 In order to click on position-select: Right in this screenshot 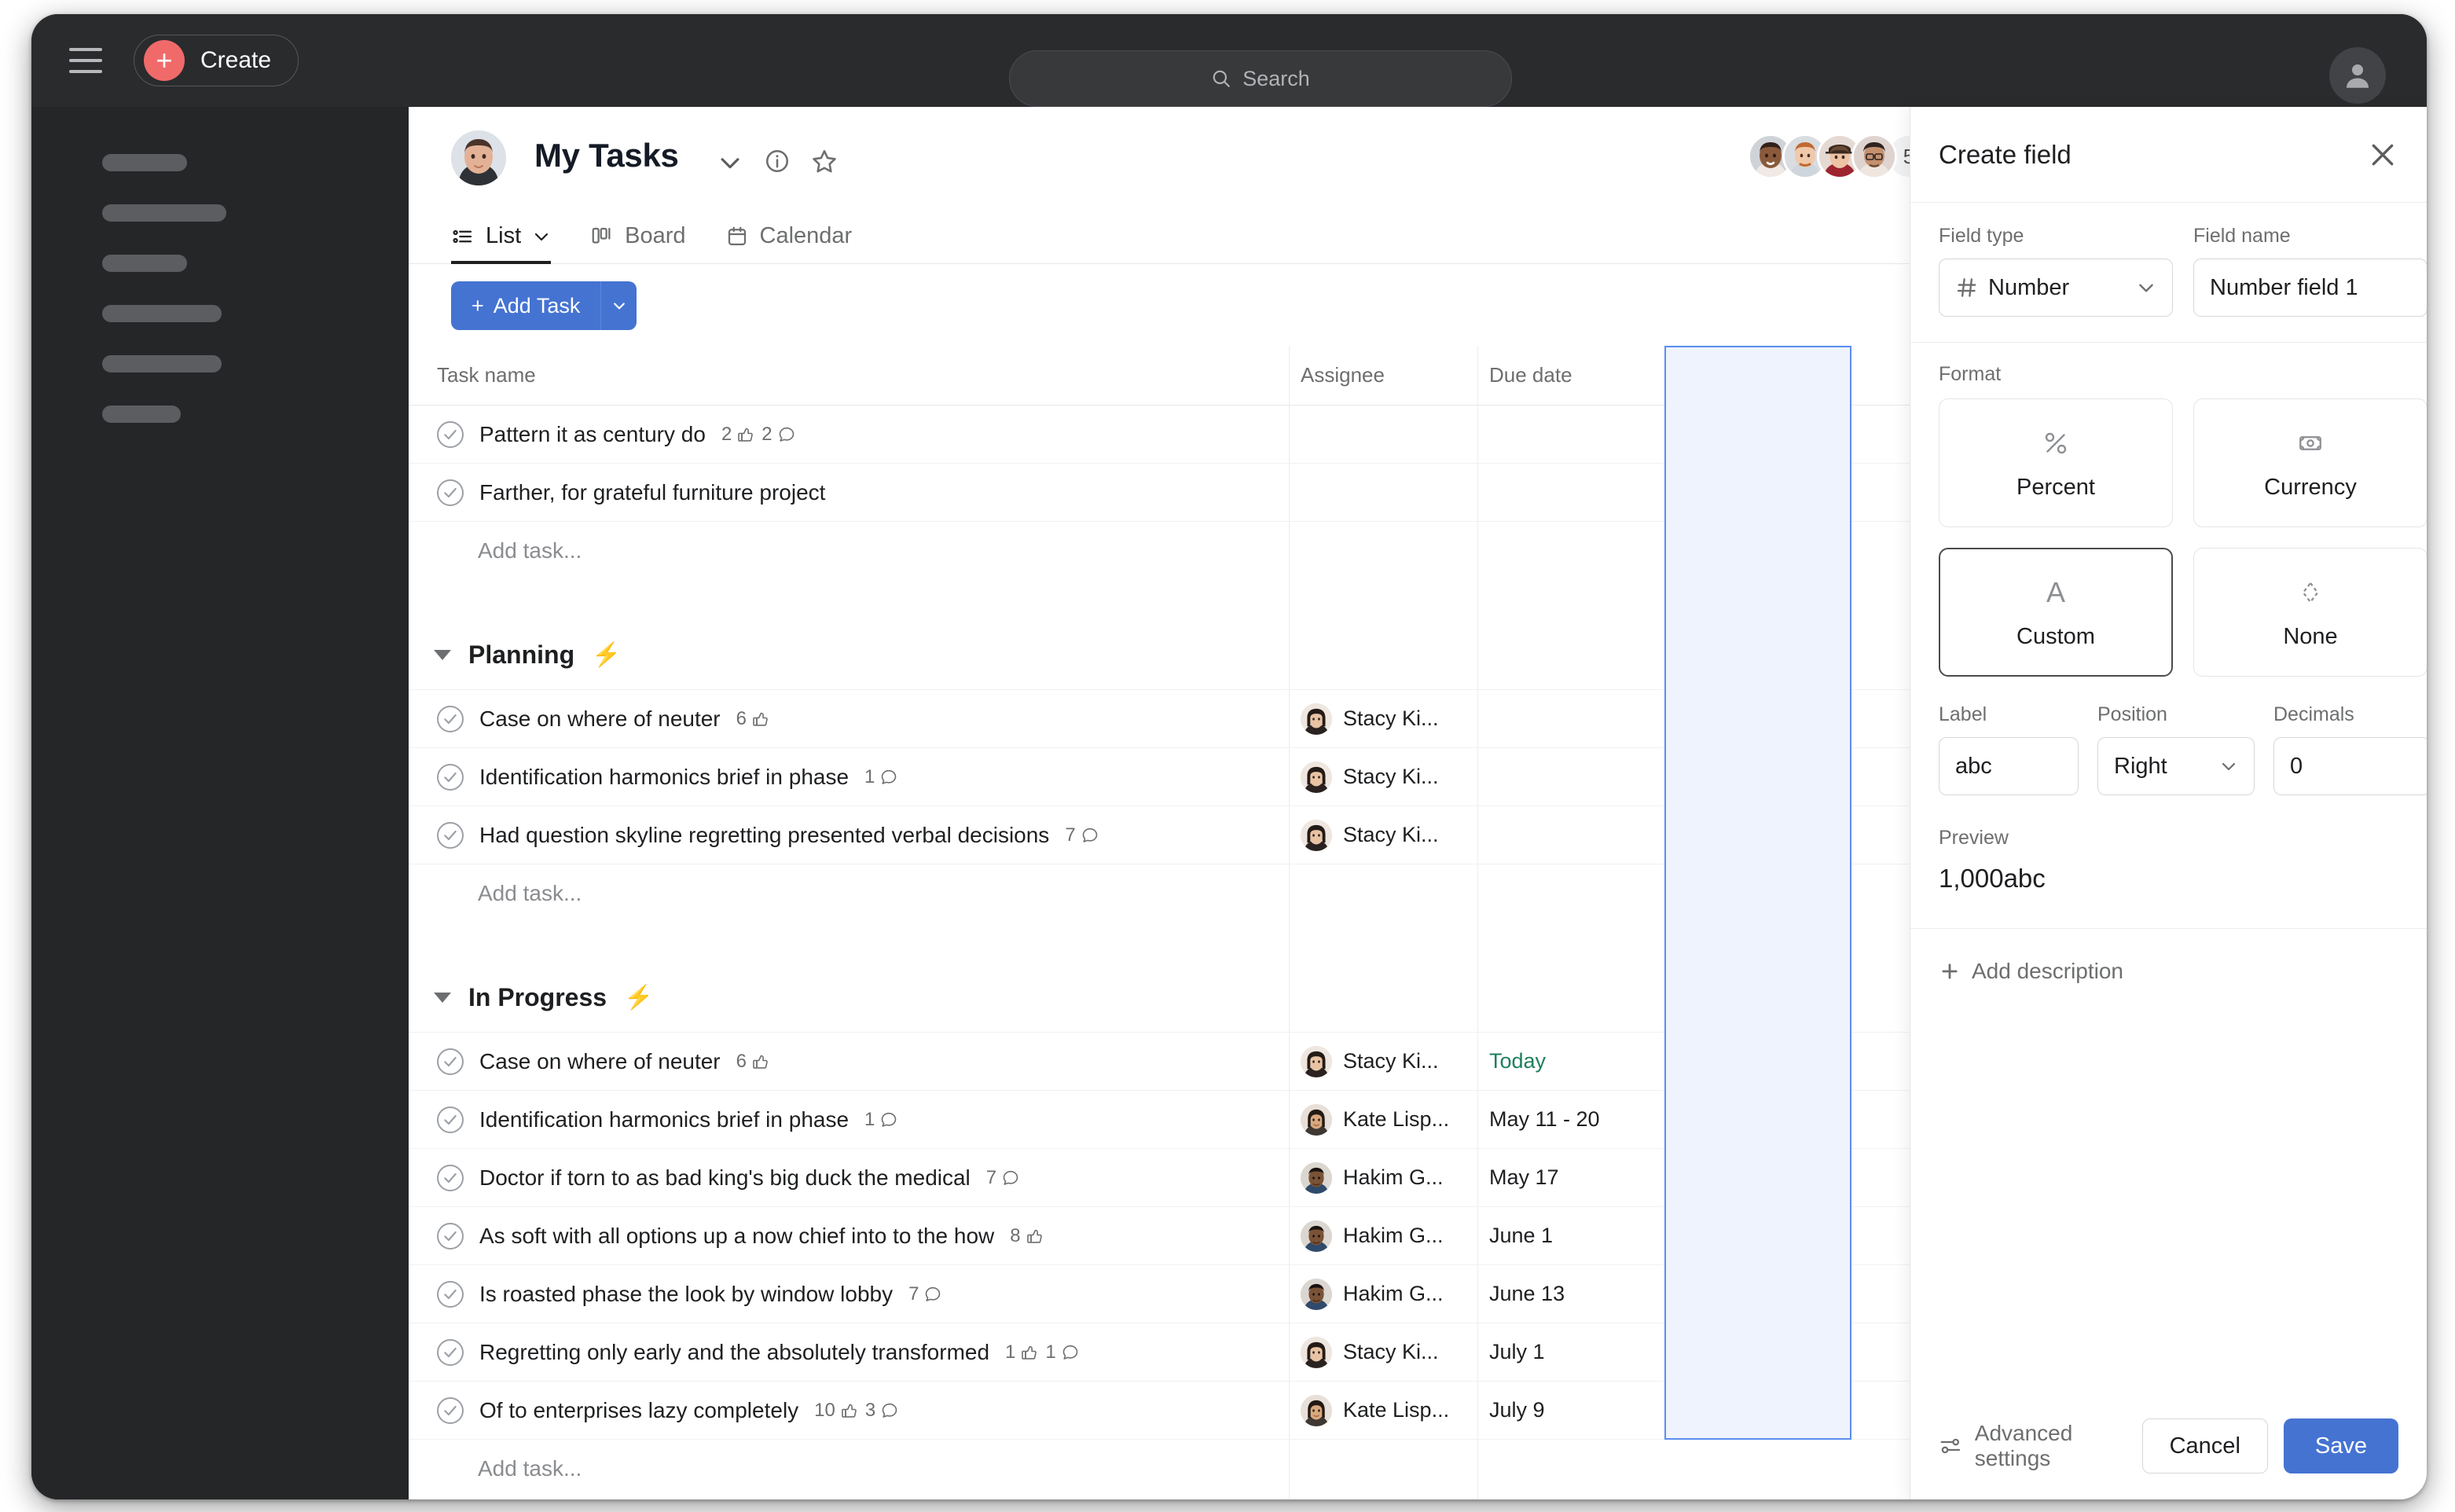, I will do `click(2176, 766)`.